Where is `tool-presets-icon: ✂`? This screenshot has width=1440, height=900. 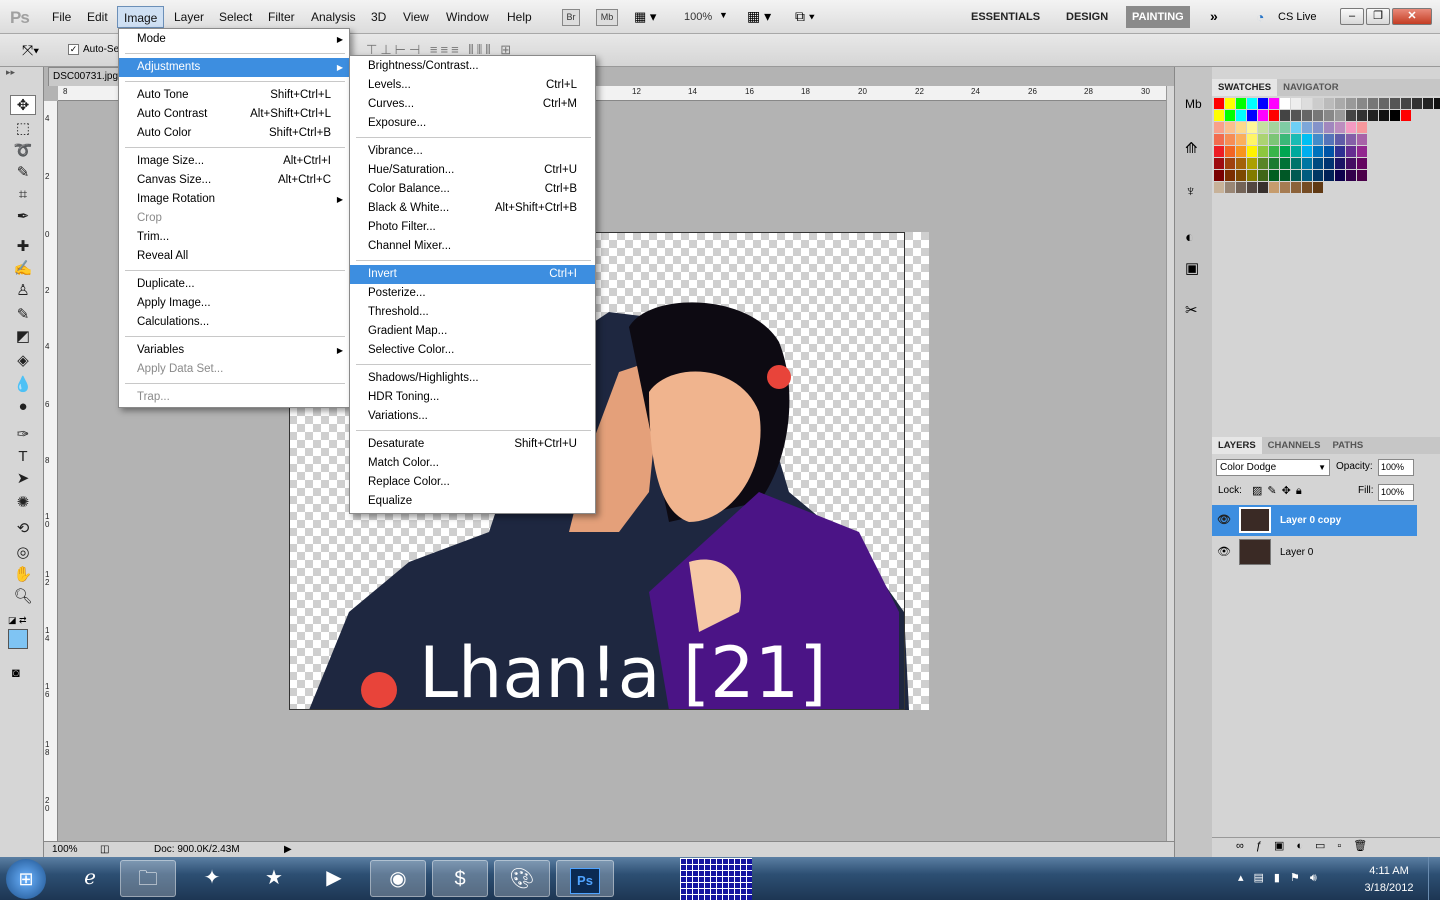 tool-presets-icon: ✂ is located at coordinates (1191, 310).